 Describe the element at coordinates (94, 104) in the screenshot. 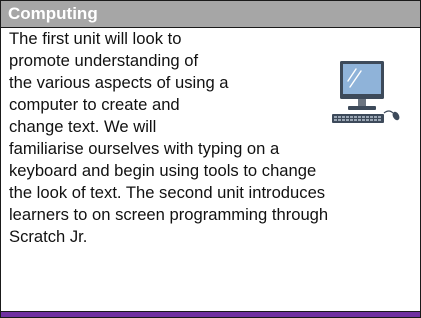

I see `body-line: computer to create and` at that location.